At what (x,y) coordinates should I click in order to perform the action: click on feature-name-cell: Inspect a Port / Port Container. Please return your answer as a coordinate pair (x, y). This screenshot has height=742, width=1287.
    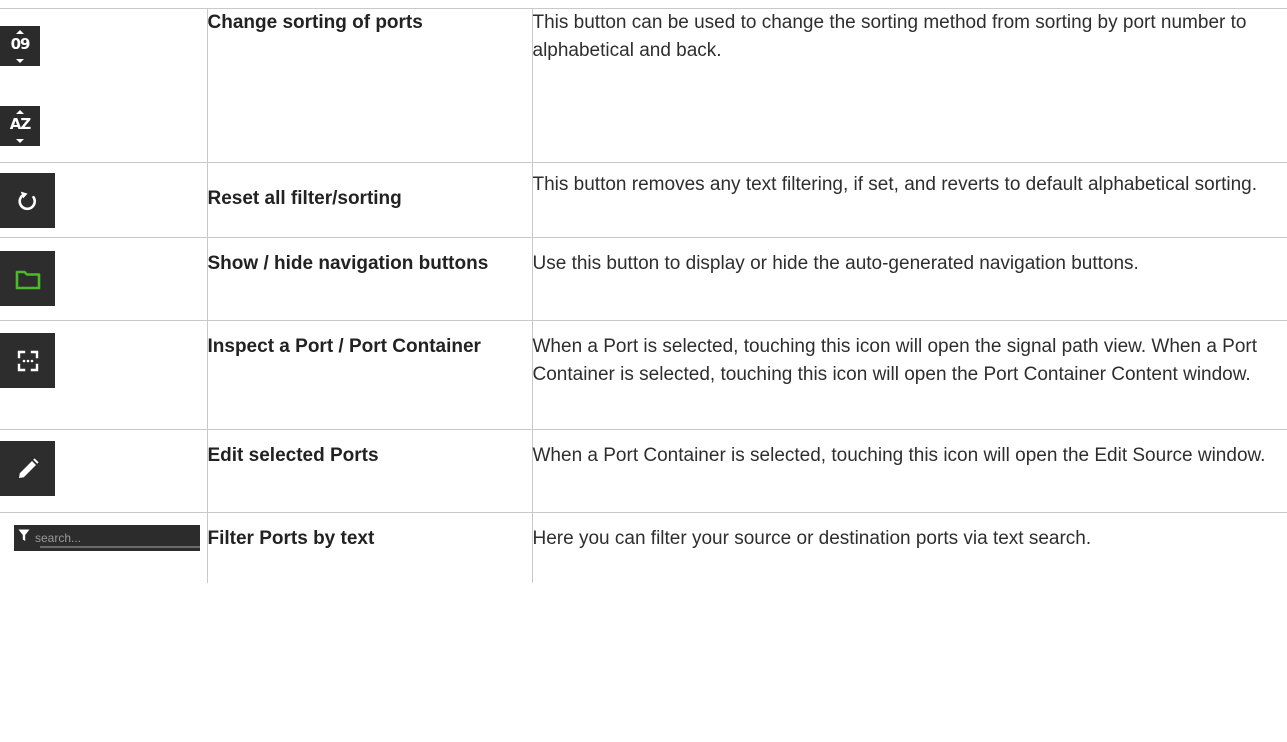
    Looking at the image, I should click on (370, 375).